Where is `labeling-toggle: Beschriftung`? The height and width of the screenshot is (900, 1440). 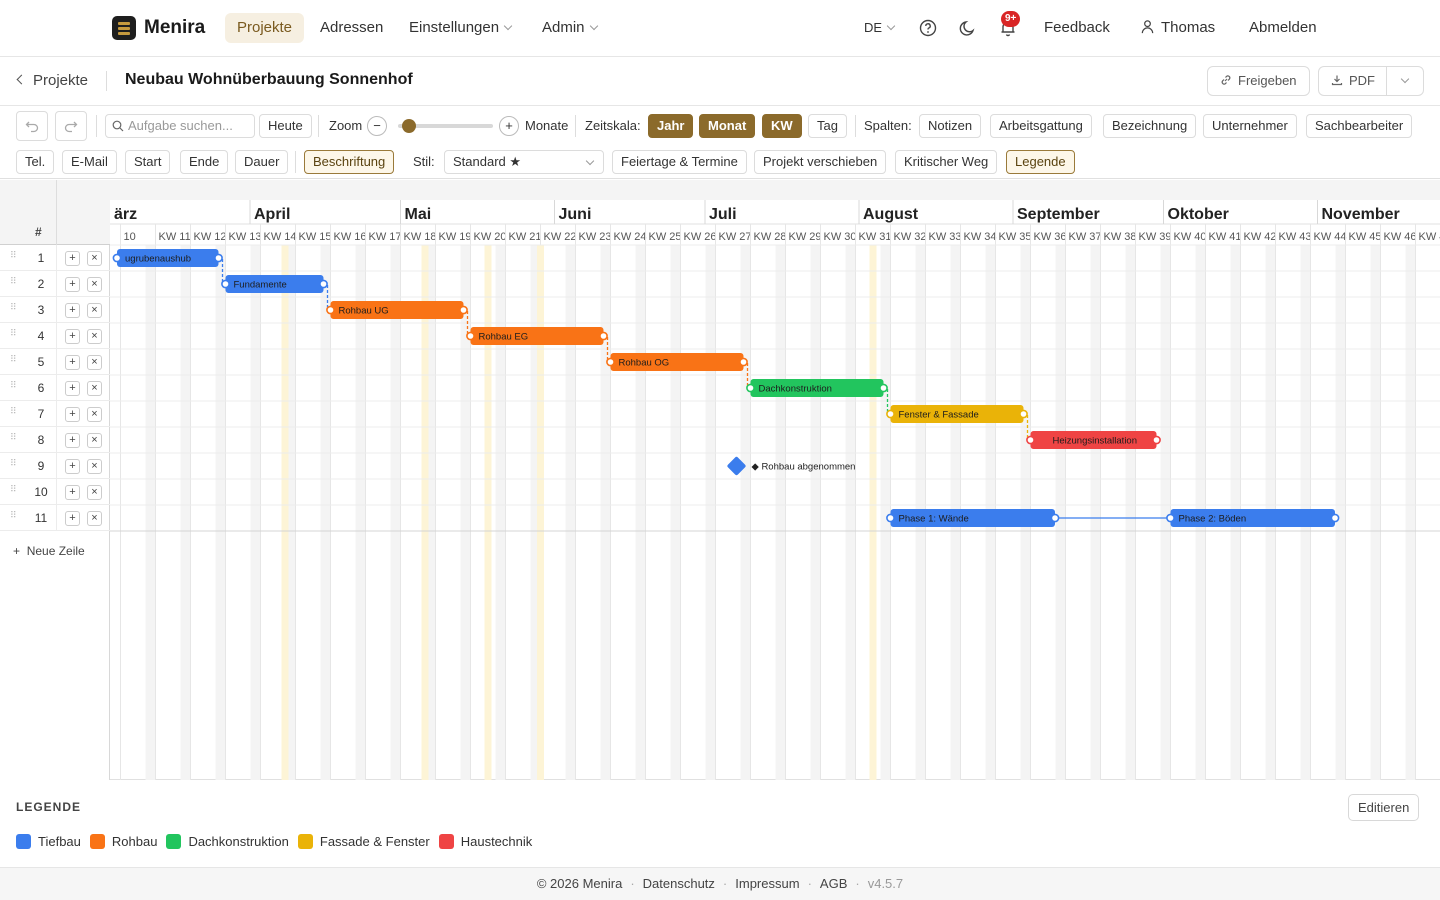 labeling-toggle: Beschriftung is located at coordinates (349, 162).